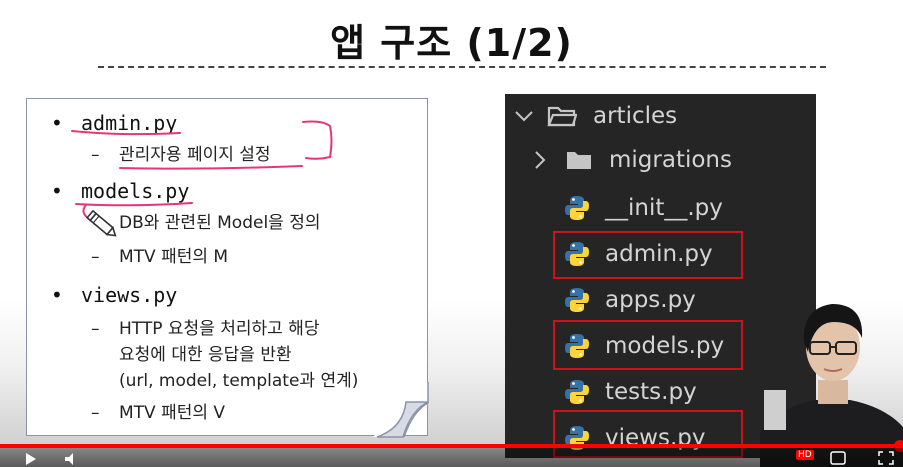 The height and width of the screenshot is (467, 903). Describe the element at coordinates (172, 413) in the screenshot. I see `detail-text: MTV 패턴의 V` at that location.